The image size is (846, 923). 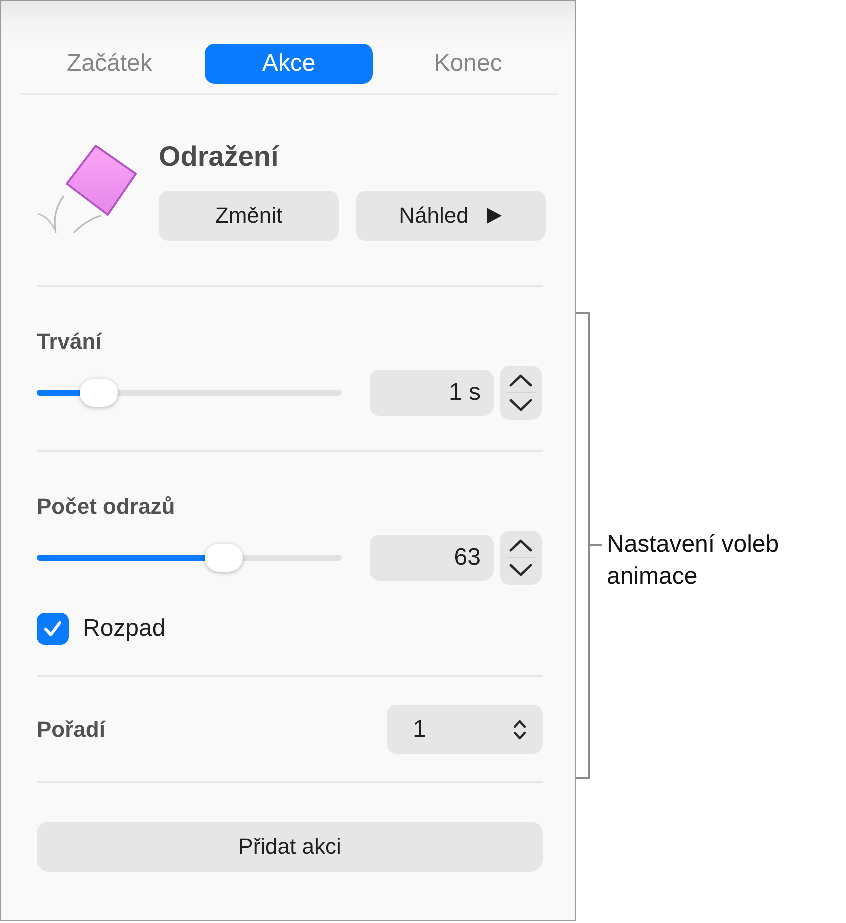 What do you see at coordinates (693, 561) in the screenshot?
I see `callout-label: Nastavení voleb animace` at bounding box center [693, 561].